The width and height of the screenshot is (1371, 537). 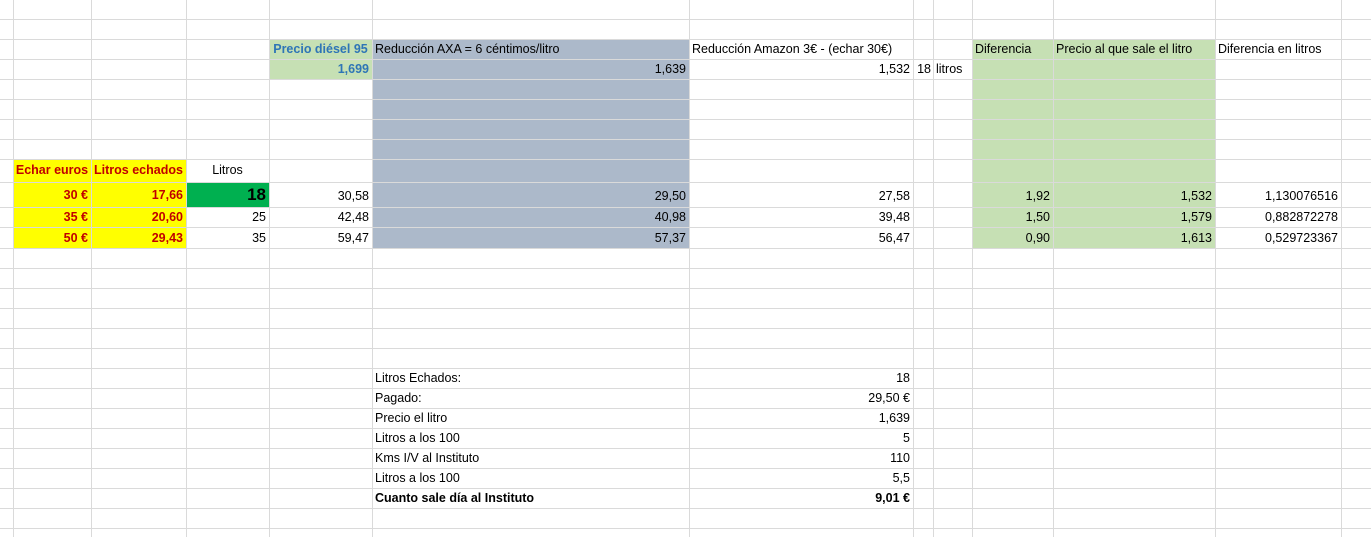 What do you see at coordinates (801, 478) in the screenshot?
I see `summary-value: 5,5` at bounding box center [801, 478].